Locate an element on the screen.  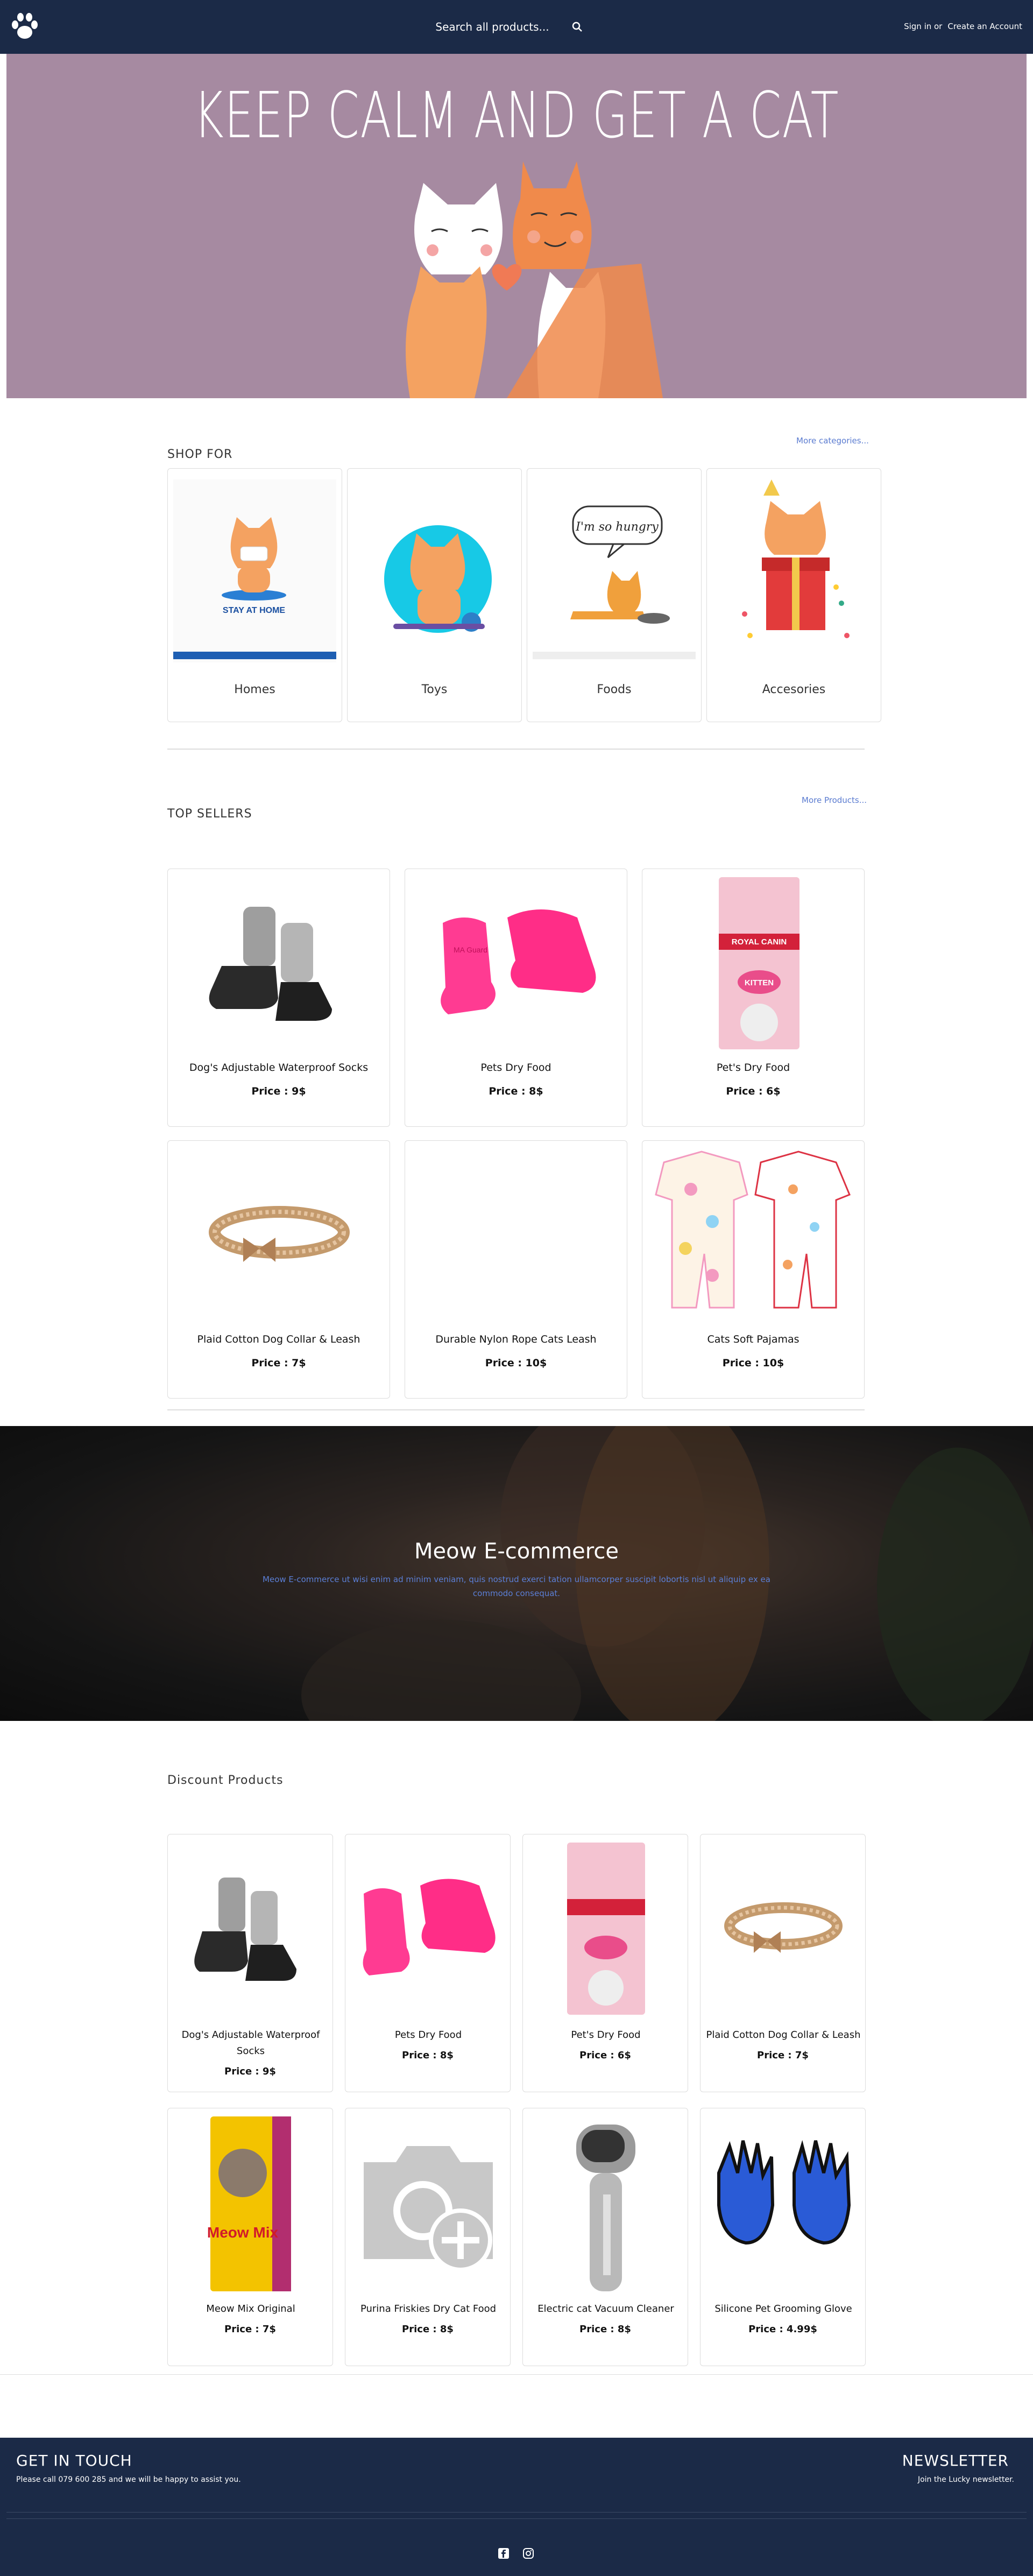
paw-logo-icon is located at coordinates (25, 27).